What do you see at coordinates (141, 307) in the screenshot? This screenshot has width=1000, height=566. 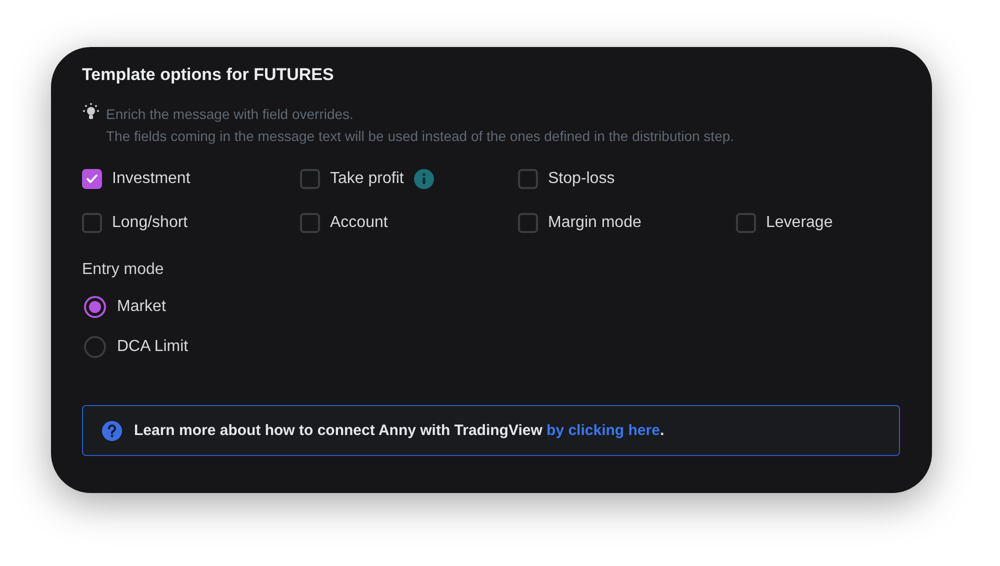 I see `radio-label: Market` at bounding box center [141, 307].